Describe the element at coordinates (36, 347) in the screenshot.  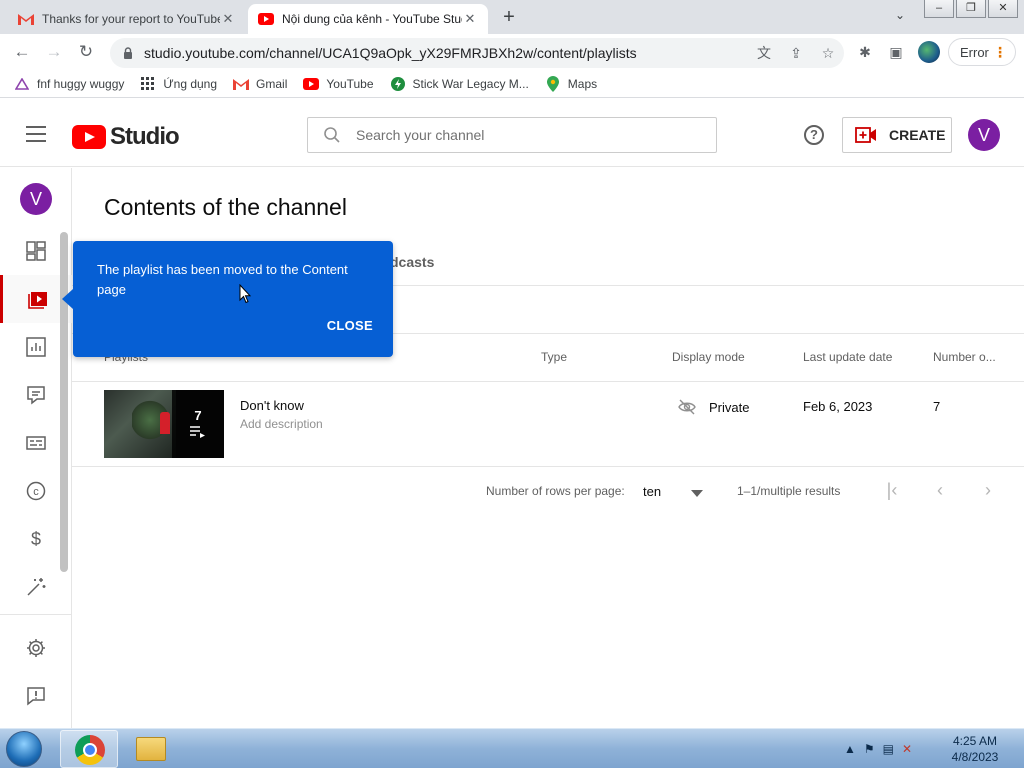
I see `analytics-icon` at that location.